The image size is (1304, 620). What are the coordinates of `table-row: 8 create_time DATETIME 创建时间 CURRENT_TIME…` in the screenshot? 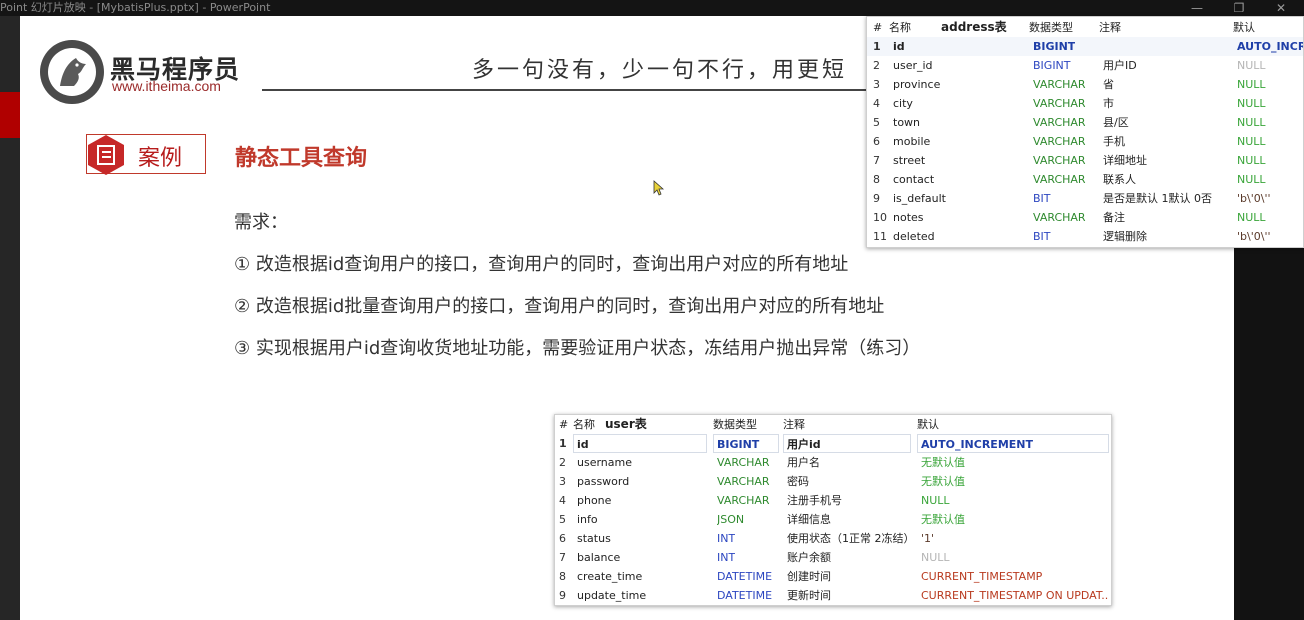 It's located at (833, 576).